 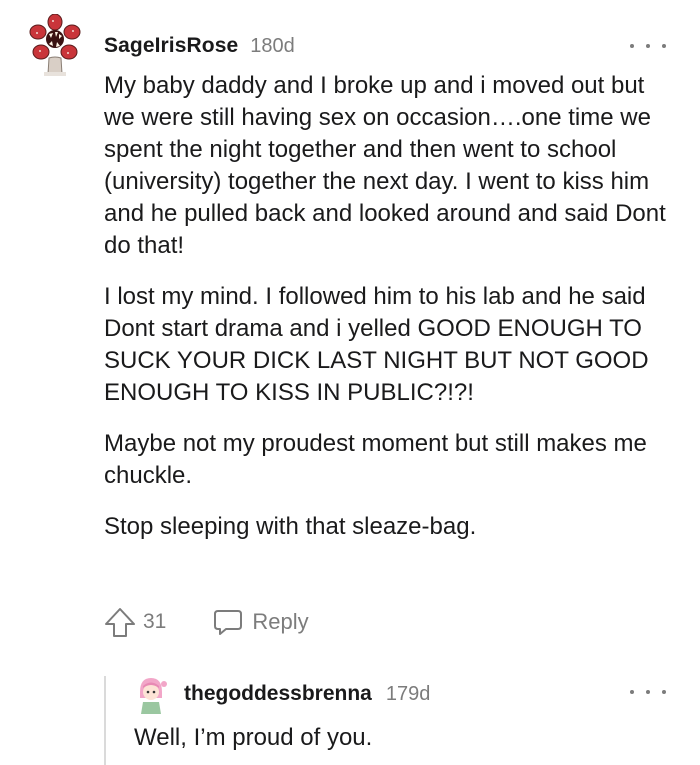 I want to click on comment-paragraph: Stop sleeping with that sleaze-bag., so click(x=290, y=526).